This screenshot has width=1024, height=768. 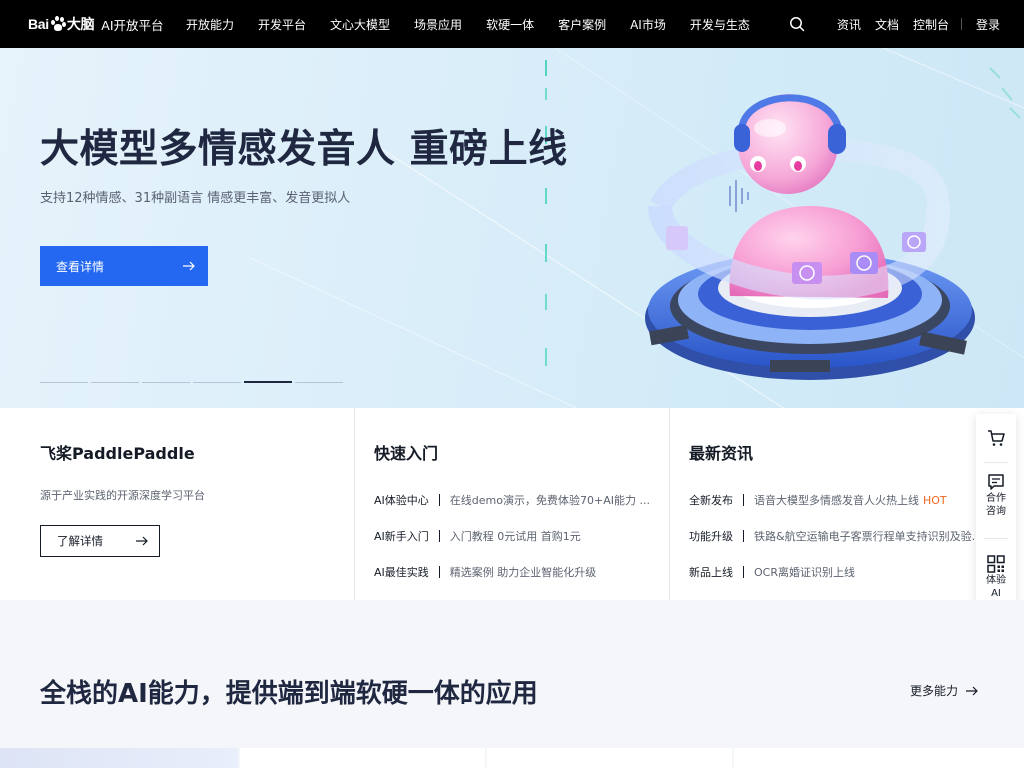 I want to click on hot-badge: HOT, so click(x=935, y=500).